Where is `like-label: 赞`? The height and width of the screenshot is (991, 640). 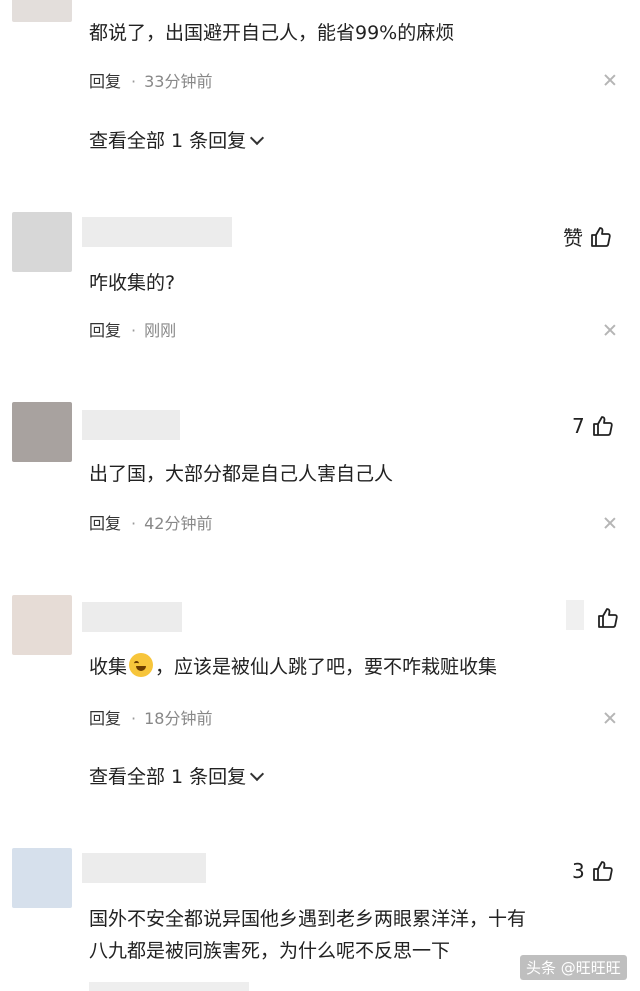 like-label: 赞 is located at coordinates (573, 238).